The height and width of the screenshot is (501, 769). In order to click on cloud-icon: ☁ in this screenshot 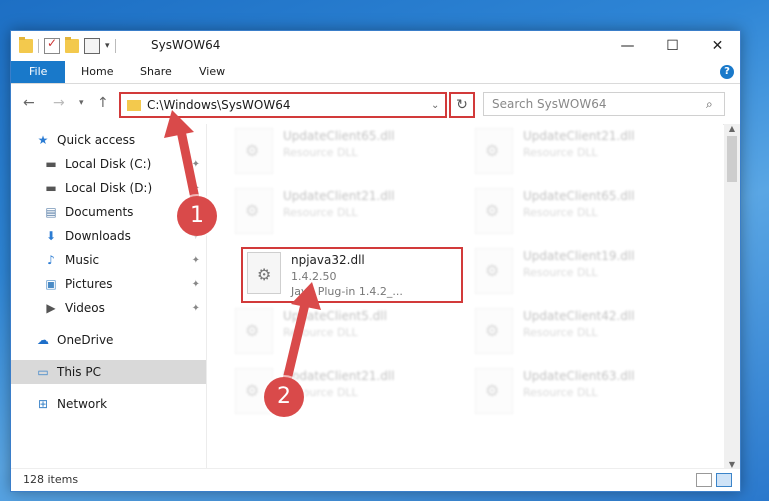, I will do `click(43, 340)`.